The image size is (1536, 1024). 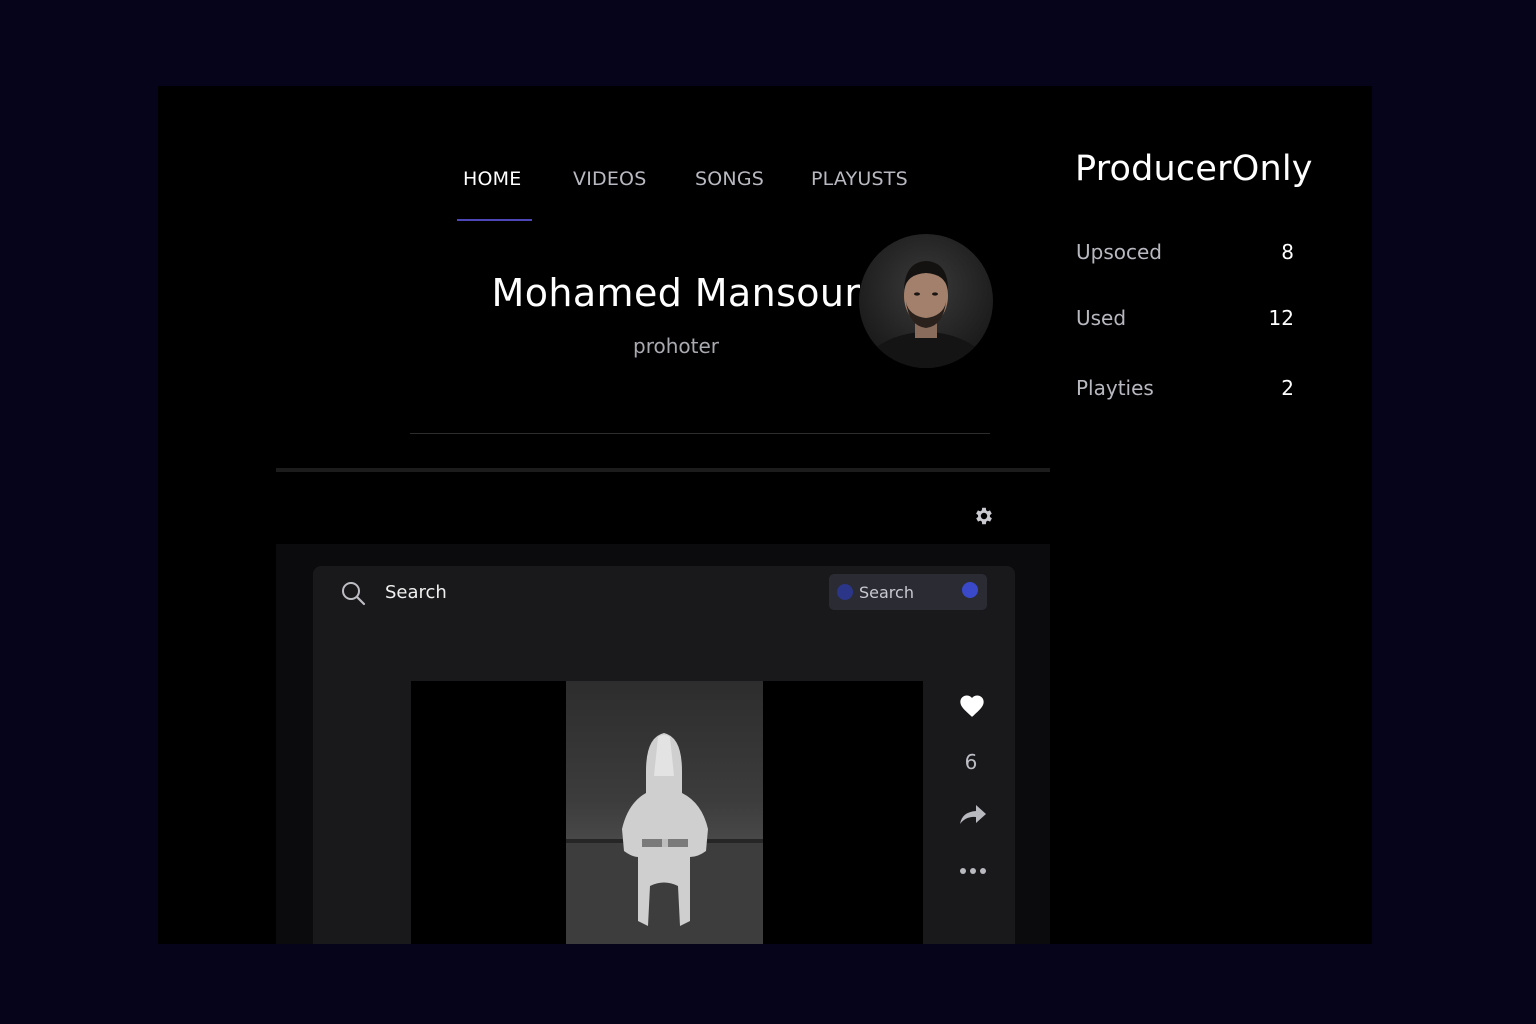 I want to click on user-avatar-photo, so click(x=926, y=314).